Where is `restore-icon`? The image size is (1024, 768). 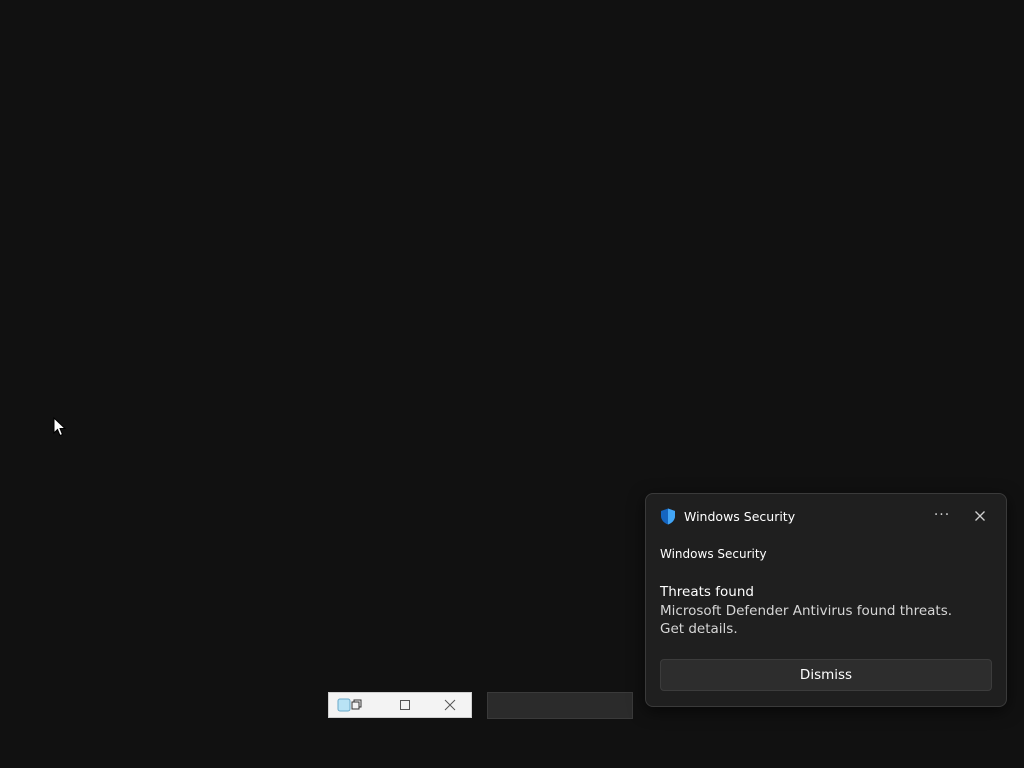
restore-icon is located at coordinates (357, 705).